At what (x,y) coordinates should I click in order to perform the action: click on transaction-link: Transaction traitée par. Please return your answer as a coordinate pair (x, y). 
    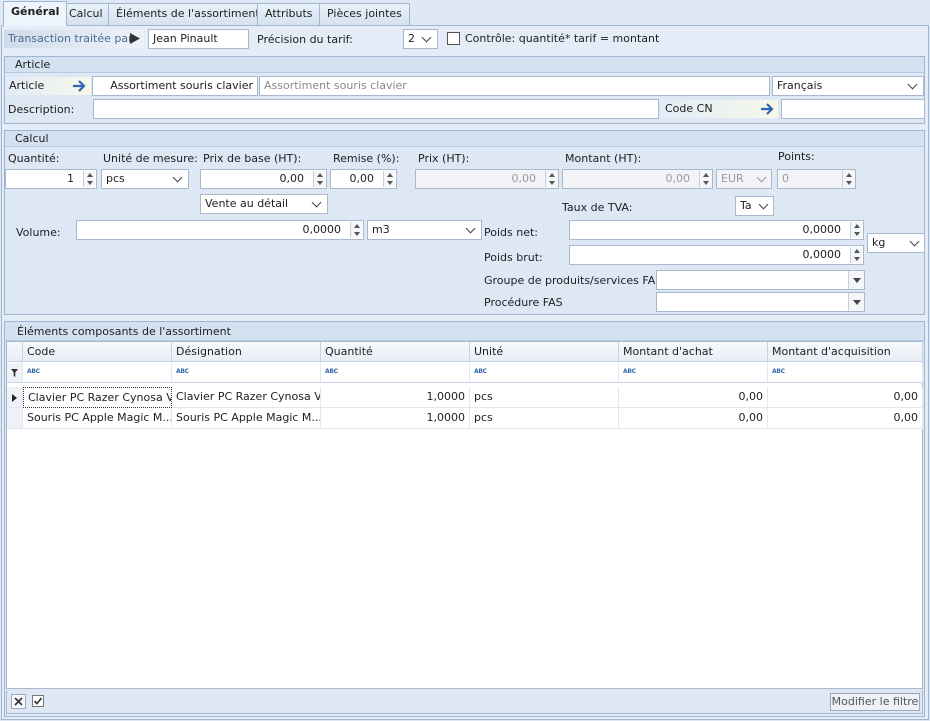
    Looking at the image, I should click on (74, 39).